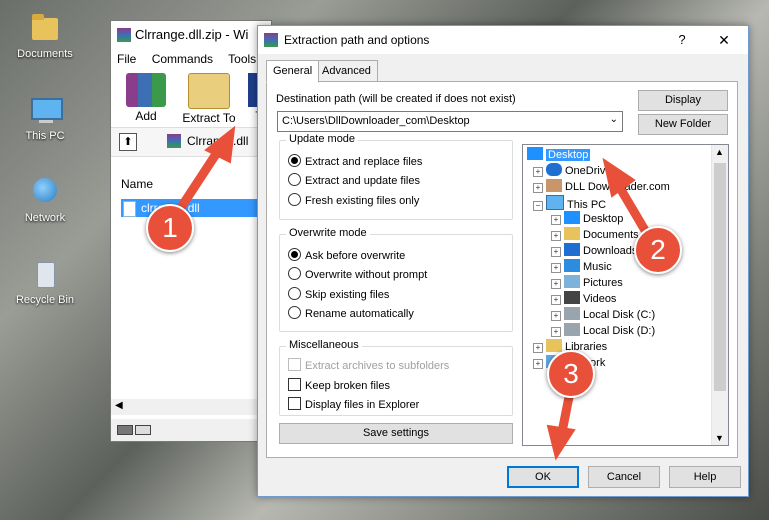 This screenshot has height=520, width=769. What do you see at coordinates (571, 374) in the screenshot?
I see `annotation-step-3: 3` at bounding box center [571, 374].